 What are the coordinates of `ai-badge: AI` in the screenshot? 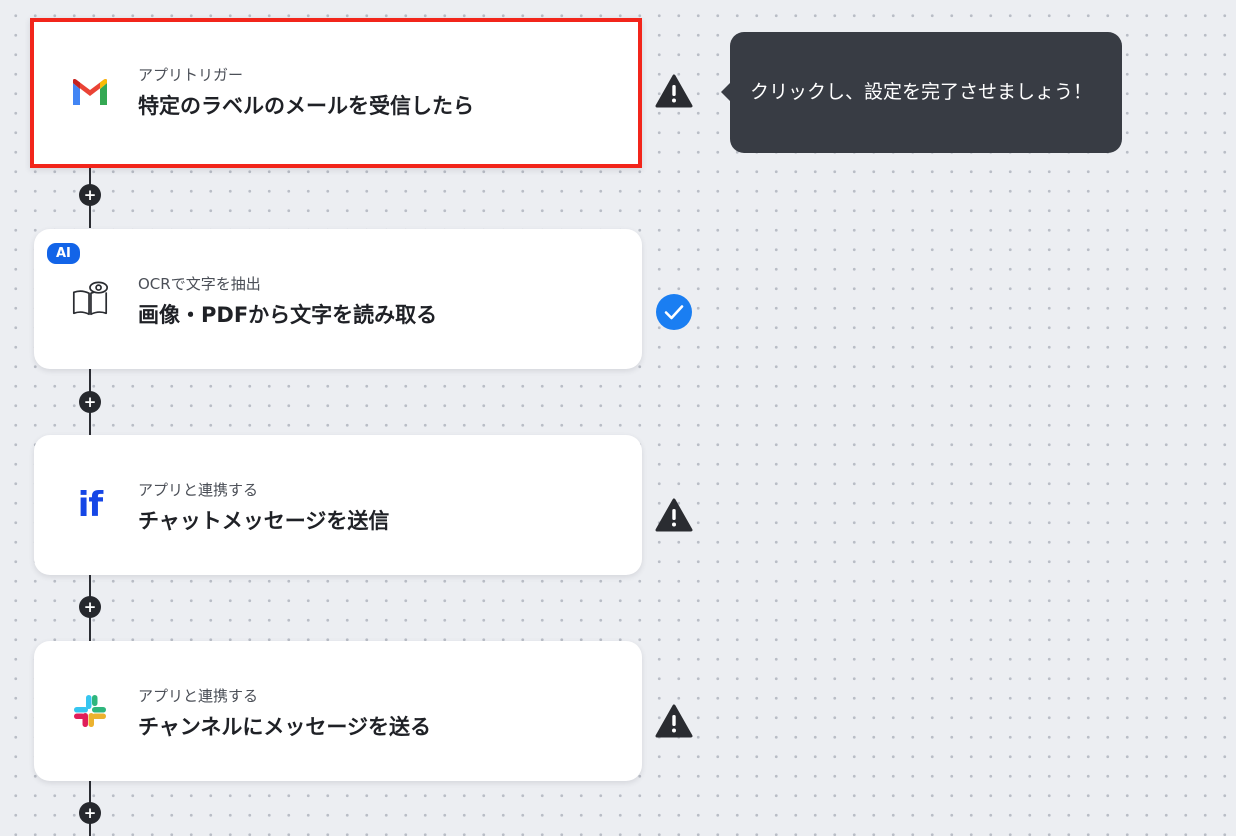 It's located at (63, 253).